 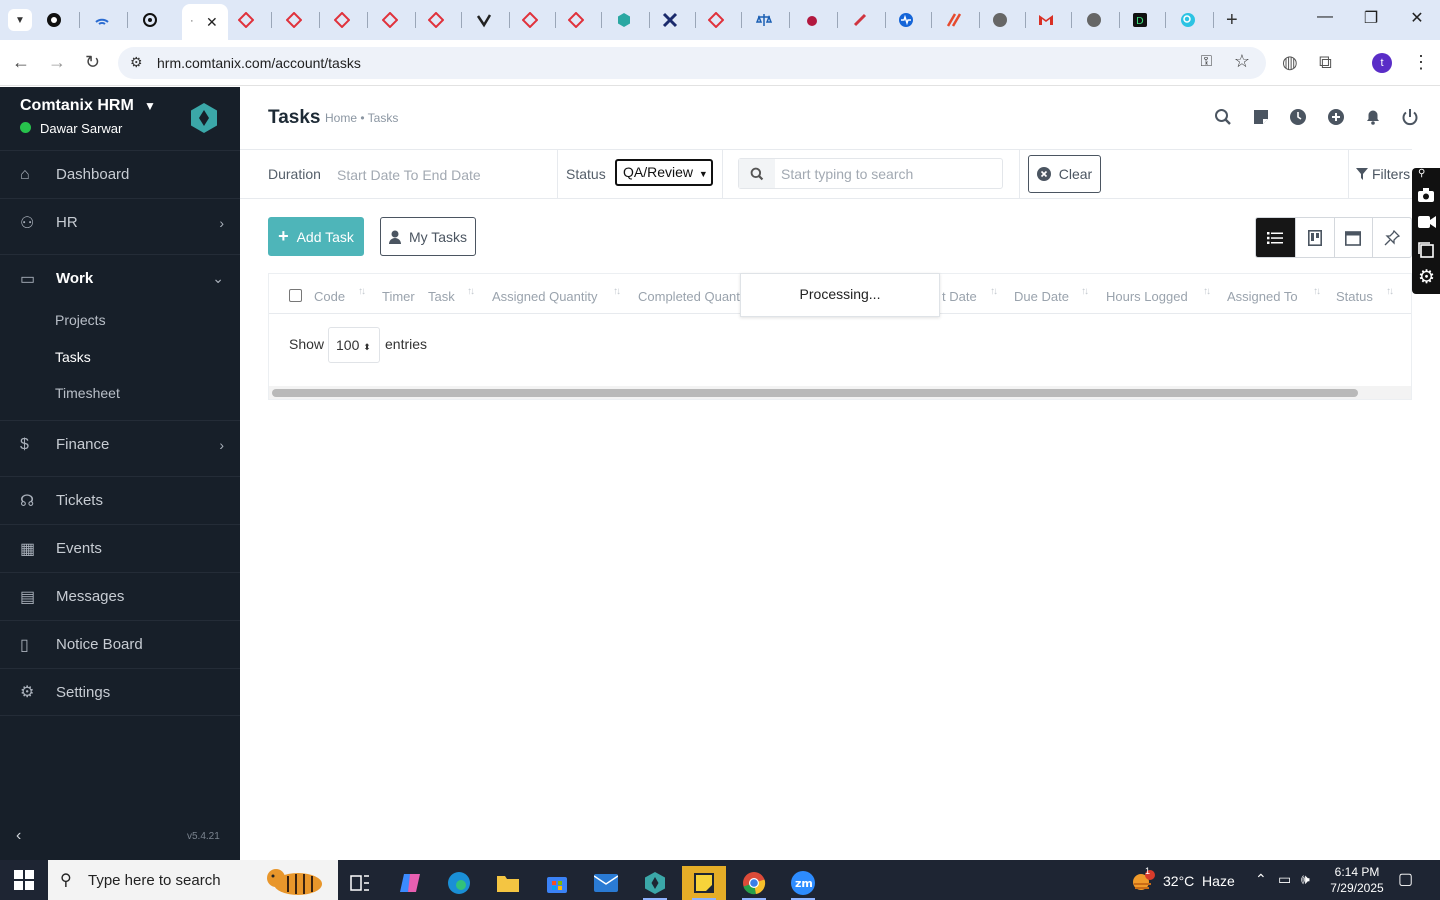 I want to click on horizontal-scrollbar, so click(x=840, y=392).